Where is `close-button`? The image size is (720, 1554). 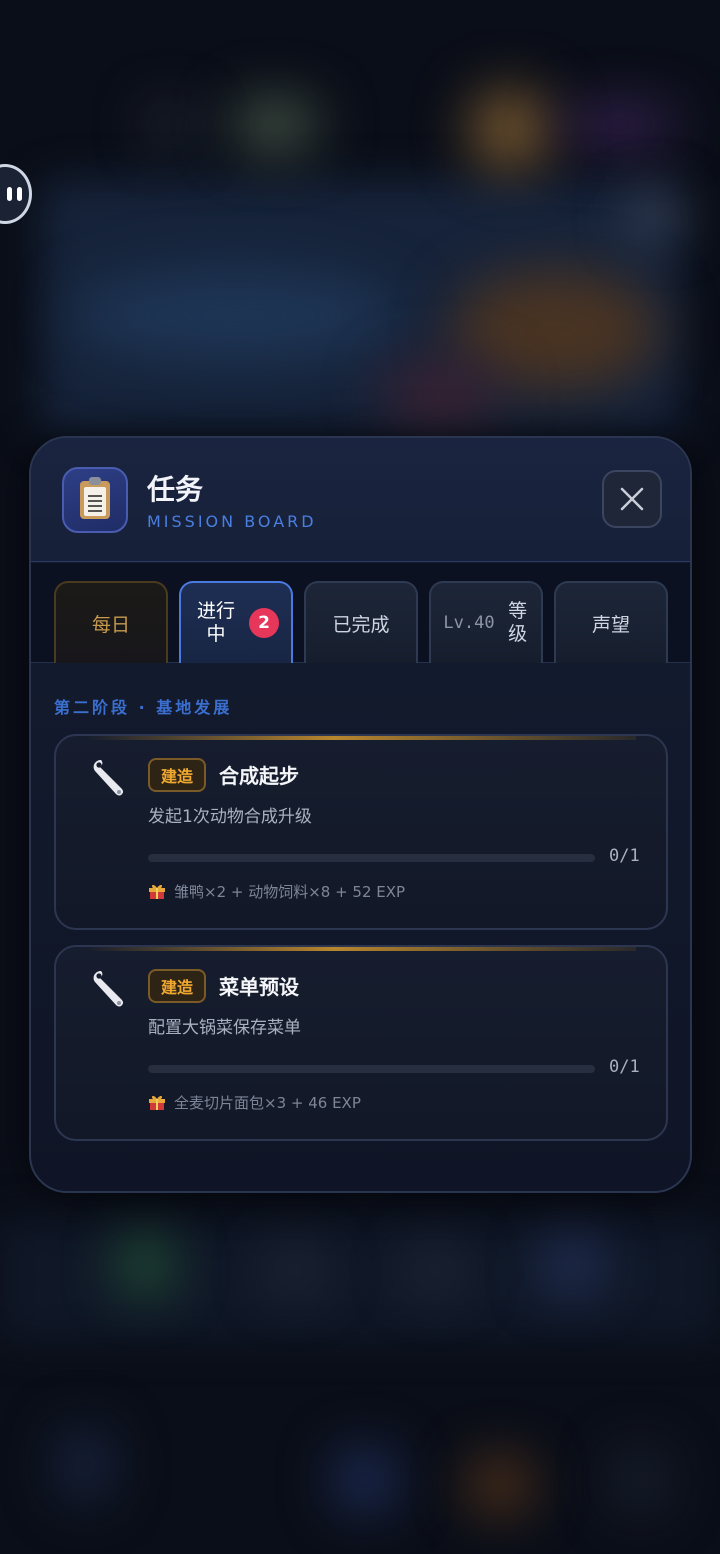 close-button is located at coordinates (632, 499).